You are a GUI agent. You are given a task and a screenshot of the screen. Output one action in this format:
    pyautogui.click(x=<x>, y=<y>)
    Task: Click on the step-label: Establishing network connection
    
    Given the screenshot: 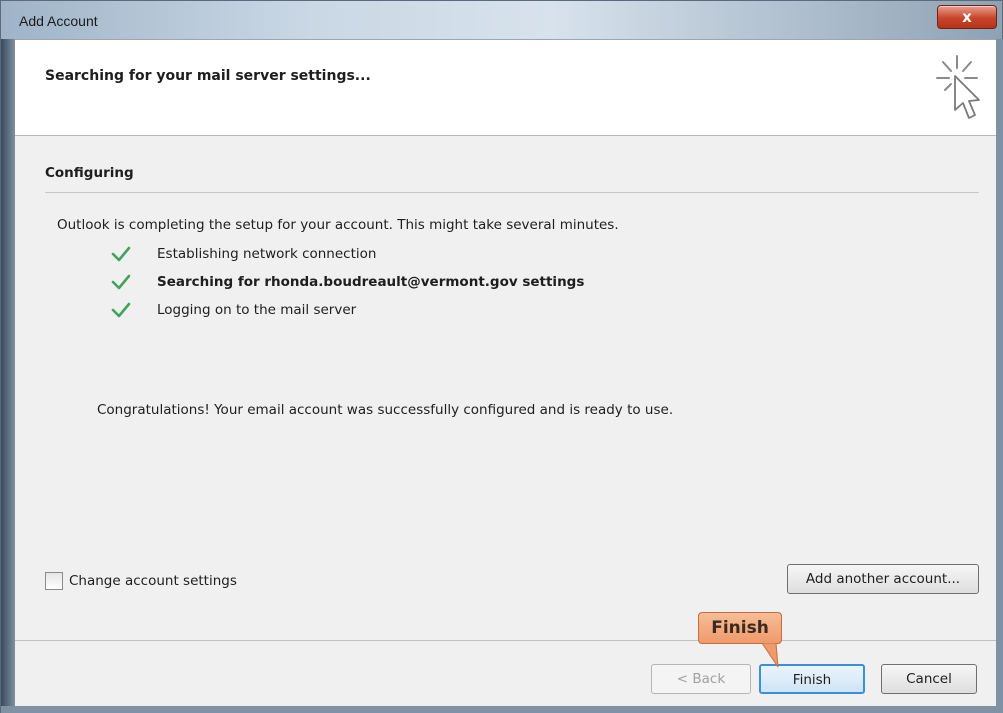 What is the action you would take?
    pyautogui.click(x=267, y=254)
    